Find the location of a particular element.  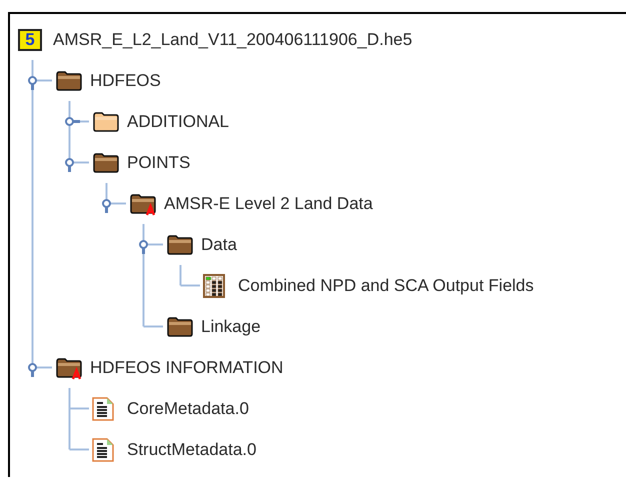

node-label: HDFEOS INFORMATION is located at coordinates (187, 367).